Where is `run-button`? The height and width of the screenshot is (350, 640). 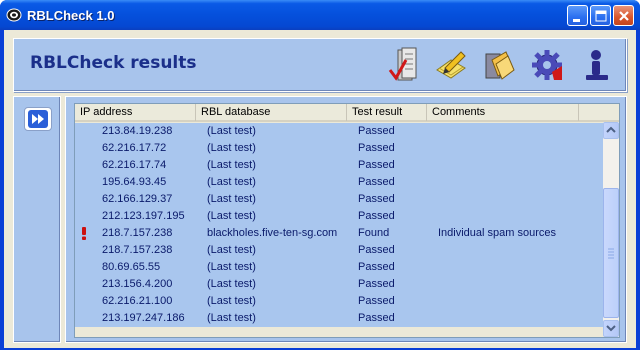 run-button is located at coordinates (38, 119).